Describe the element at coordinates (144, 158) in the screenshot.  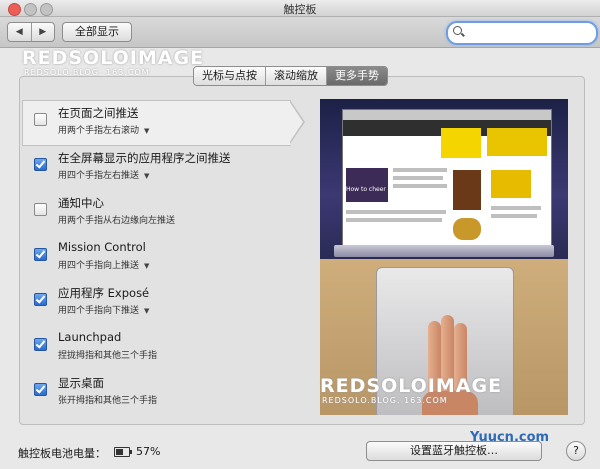
I see `gesture-title: 在全屏幕显示的应用程序之间推送` at that location.